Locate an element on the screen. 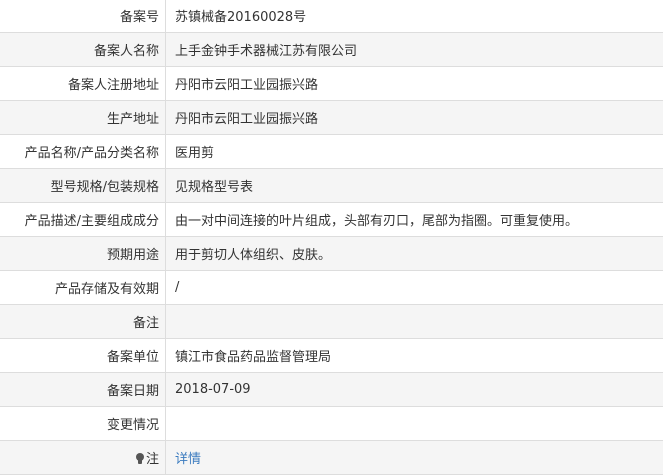 This screenshot has width=663, height=476. row-value: 由一对中间连接的叶片组成，头部有刃口，尾部为指圈。可重复使用。 is located at coordinates (414, 219).